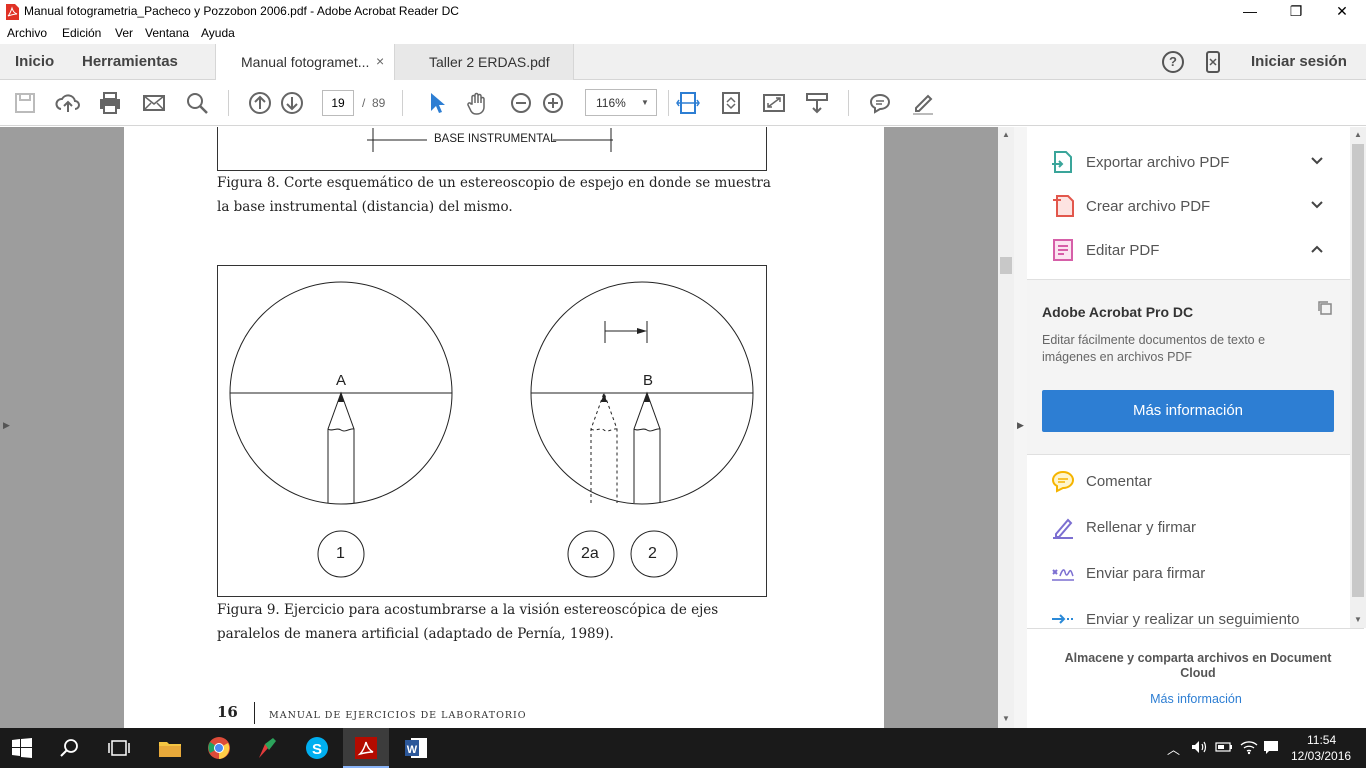 The height and width of the screenshot is (768, 1366). What do you see at coordinates (1145, 573) in the screenshot?
I see `tool-enviar-firmar: Enviar para firmar` at bounding box center [1145, 573].